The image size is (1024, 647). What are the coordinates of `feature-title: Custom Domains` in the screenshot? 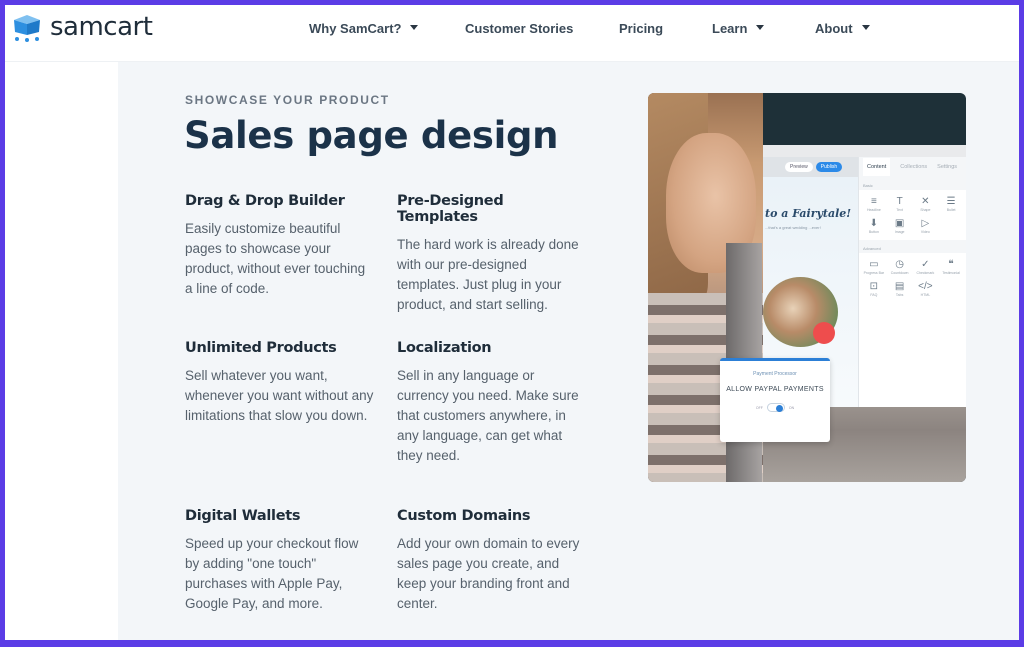 It's located at (464, 516).